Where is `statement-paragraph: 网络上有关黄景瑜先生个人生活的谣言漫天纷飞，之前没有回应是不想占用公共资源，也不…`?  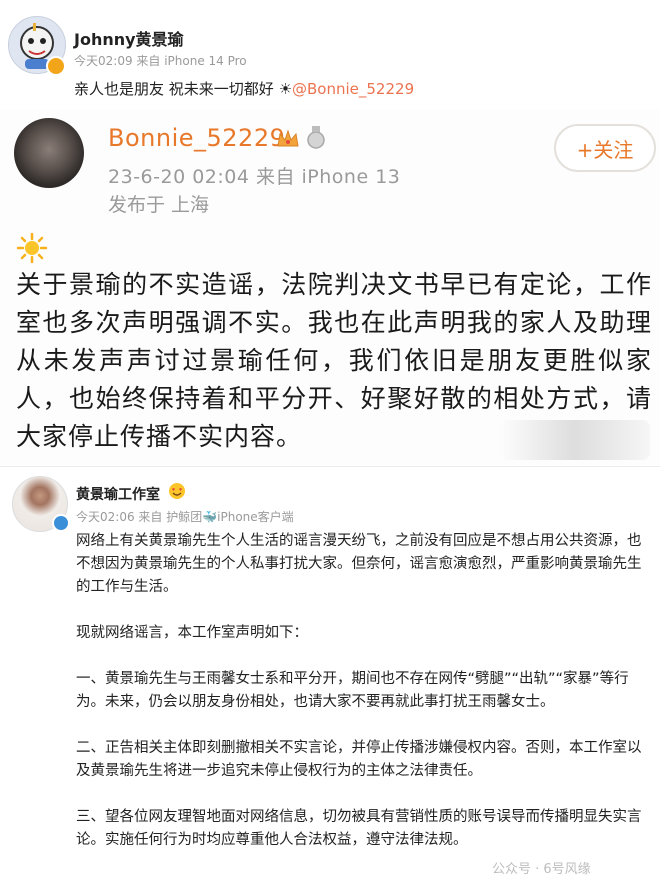
statement-paragraph: 网络上有关黄景瑜先生个人生活的谣言漫天纷飞，之前没有回应是不想占用公共资源，也不… is located at coordinates (359, 564).